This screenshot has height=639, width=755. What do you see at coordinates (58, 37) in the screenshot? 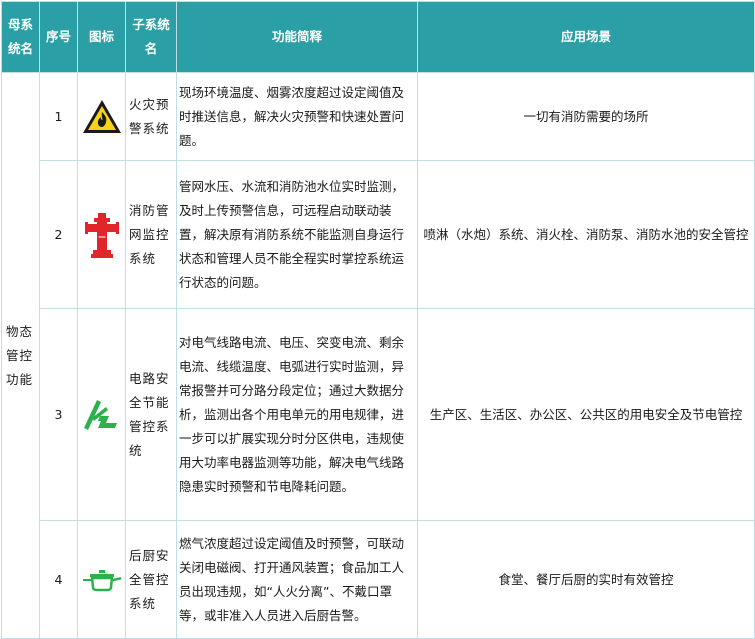
I see `header-index: 序号` at bounding box center [58, 37].